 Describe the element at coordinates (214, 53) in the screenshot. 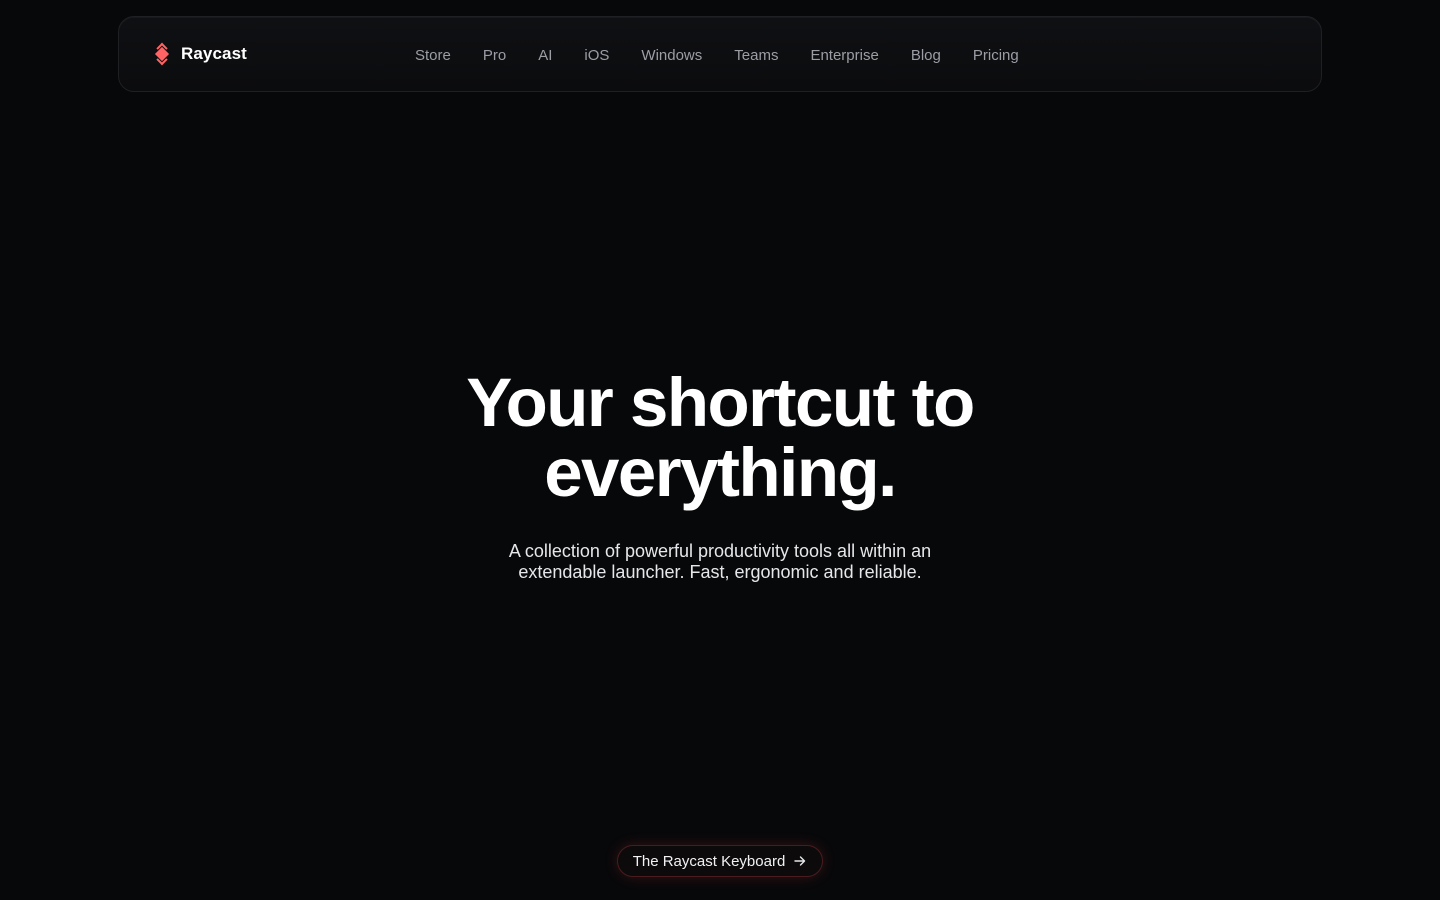

I see `brand-name: Raycast` at that location.